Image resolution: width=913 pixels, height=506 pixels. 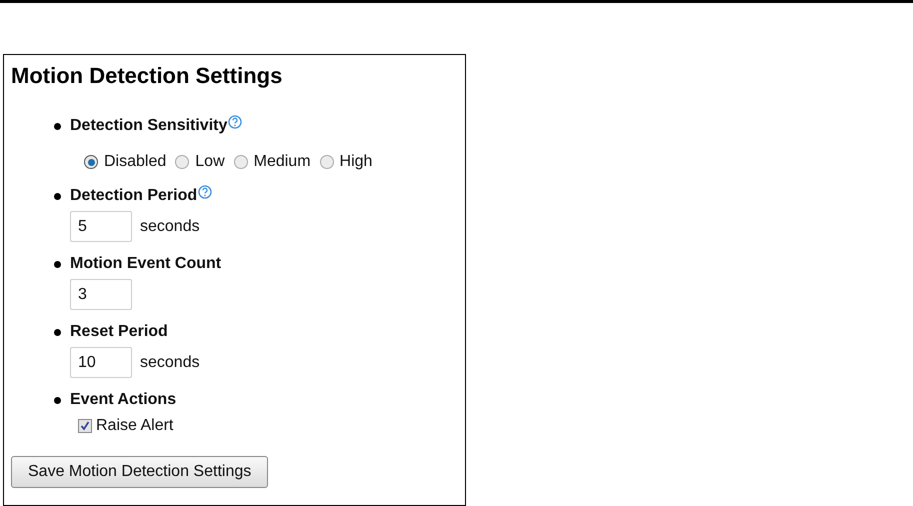 What do you see at coordinates (139, 472) in the screenshot?
I see `save-button: Save Motion Detection Settings` at bounding box center [139, 472].